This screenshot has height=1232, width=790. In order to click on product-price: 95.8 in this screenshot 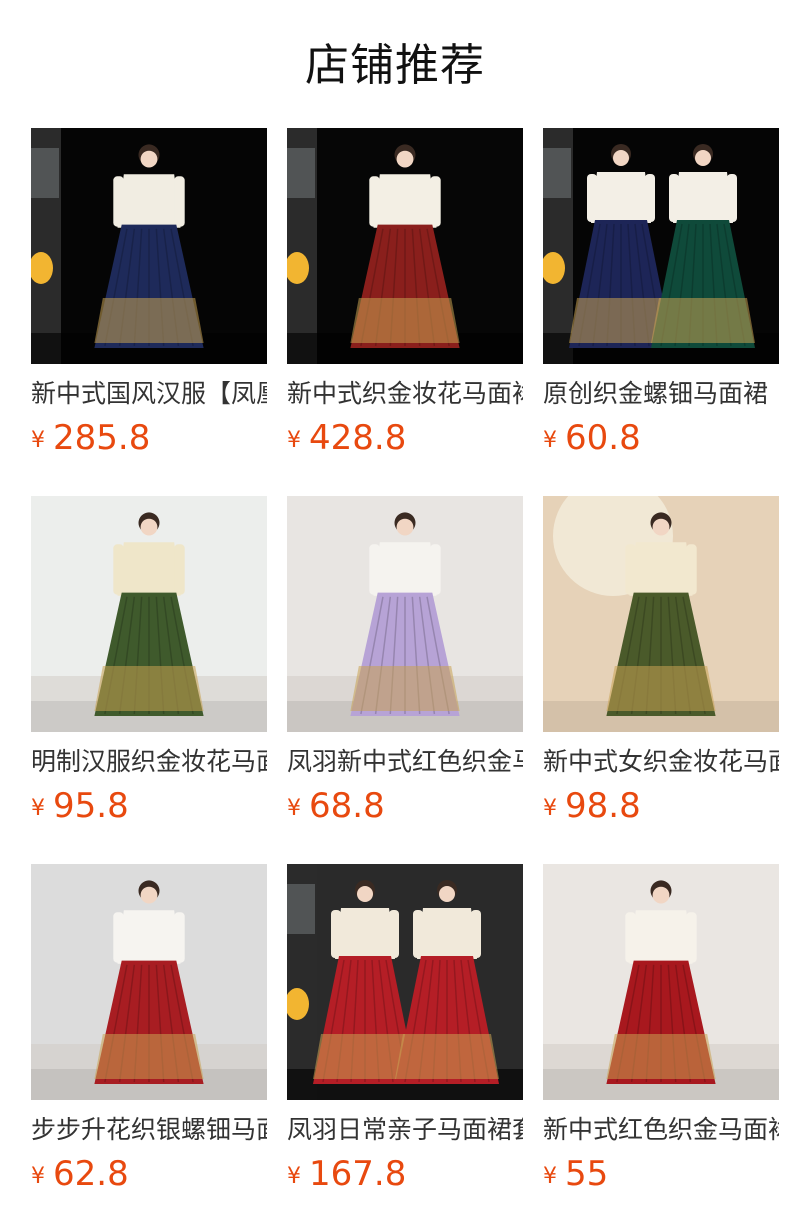, I will do `click(91, 806)`.